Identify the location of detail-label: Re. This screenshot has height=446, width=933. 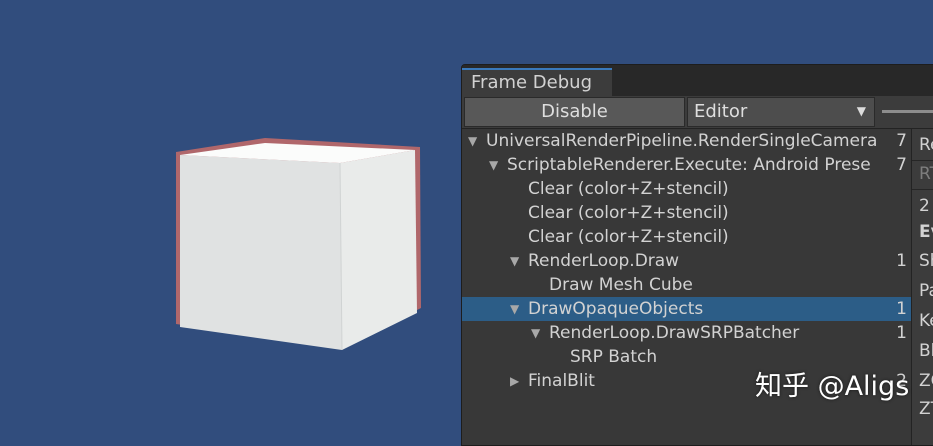
(926, 145).